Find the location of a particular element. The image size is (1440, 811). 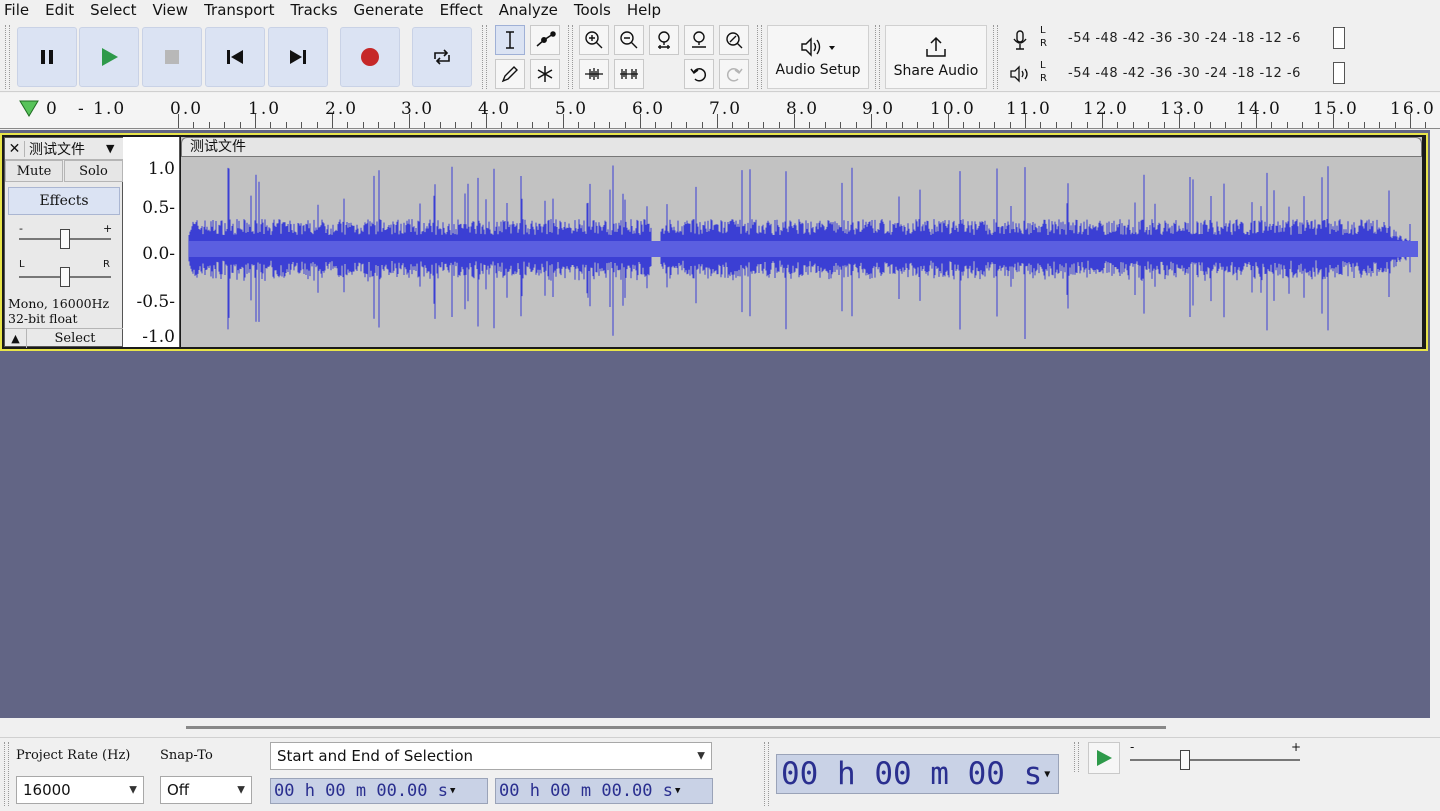

menu-effect: Effect is located at coordinates (461, 10).